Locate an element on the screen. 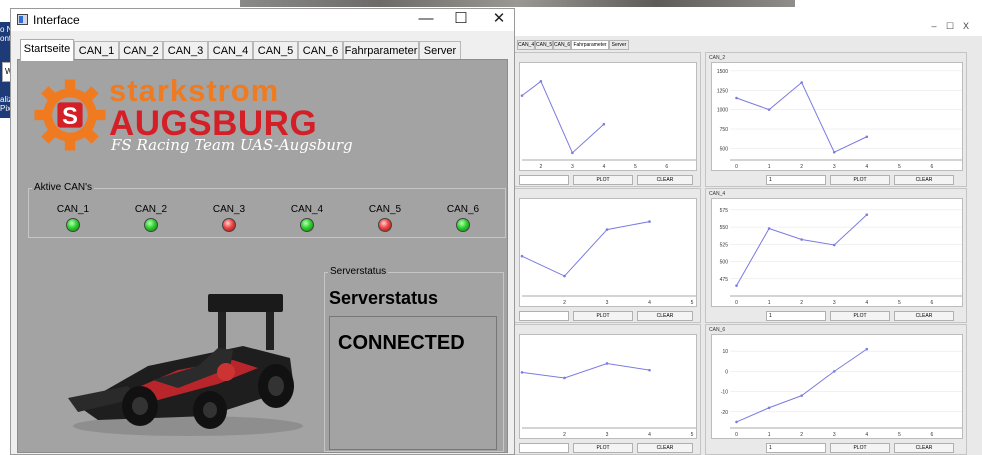 This screenshot has width=982, height=455. y-tick-label: 550 is located at coordinates (724, 228).